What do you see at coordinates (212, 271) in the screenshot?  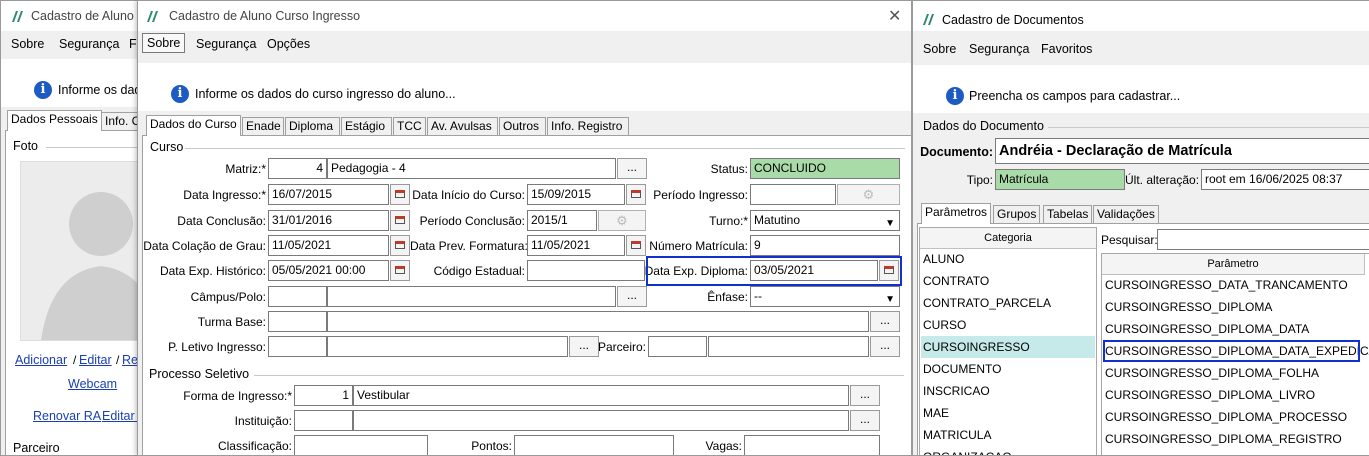 I see `data-exp-historico-label: Data Exp. Histórico:` at bounding box center [212, 271].